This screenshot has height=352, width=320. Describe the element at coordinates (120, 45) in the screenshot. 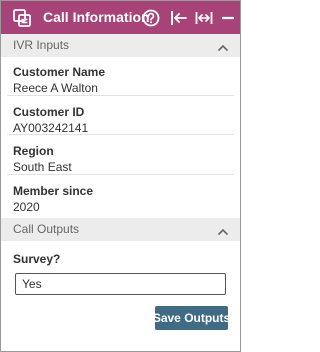

I see `ivr-inputs-header: IVR Inputs` at that location.